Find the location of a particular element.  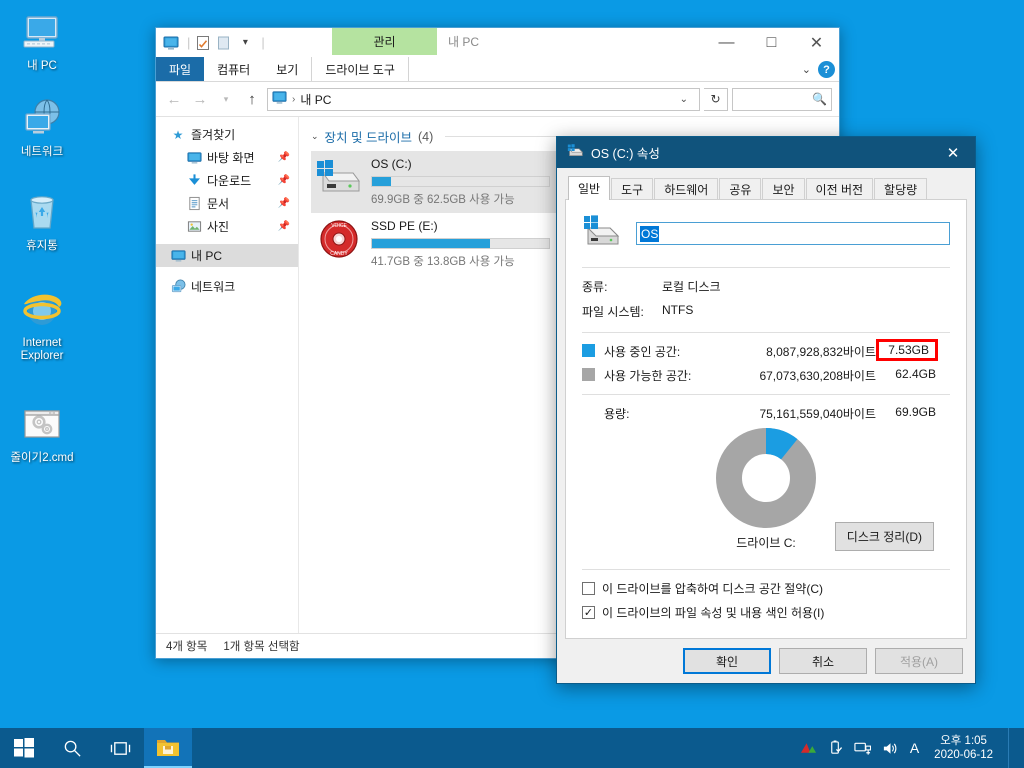

group-title: 장치 및 드라이브 is located at coordinates (368, 138).